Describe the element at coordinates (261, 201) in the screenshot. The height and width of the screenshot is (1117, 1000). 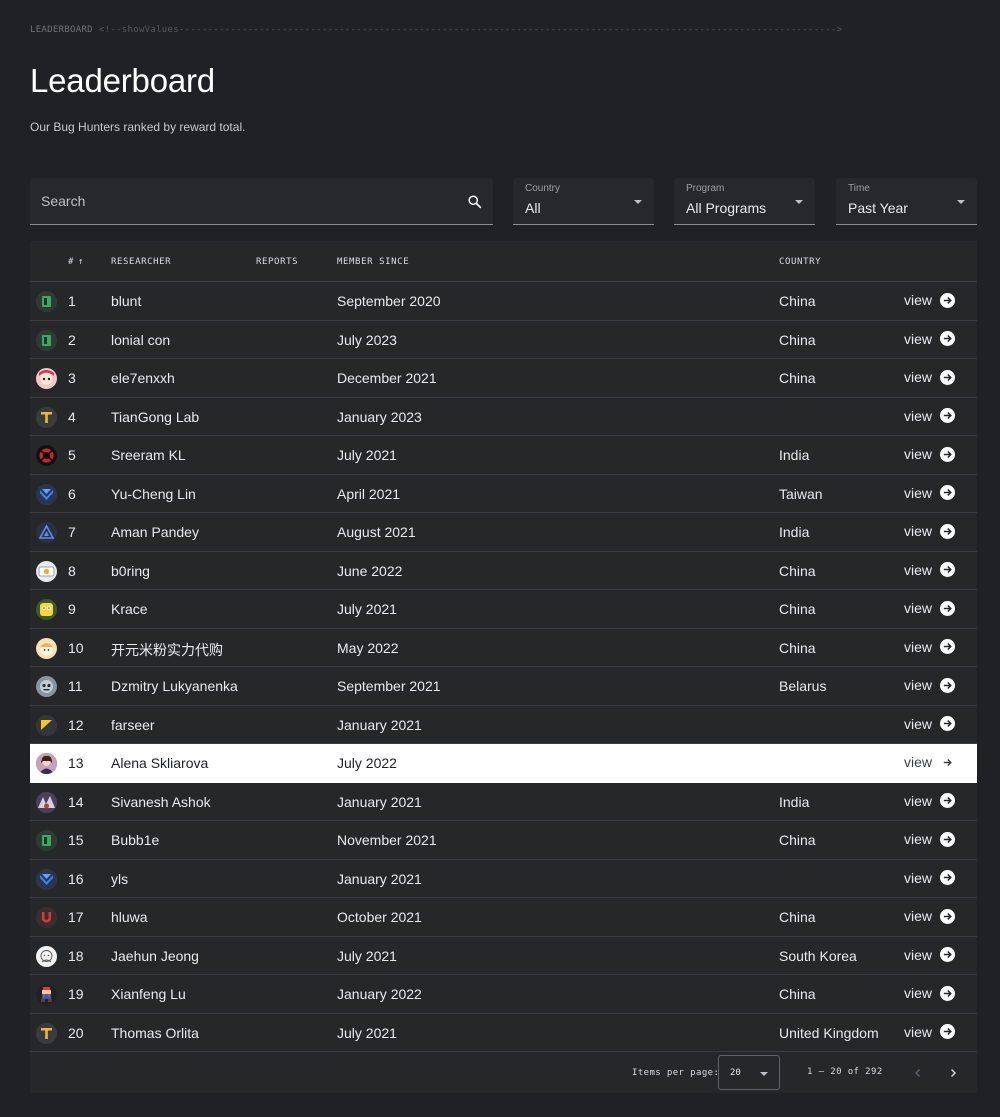
I see `search-input` at that location.